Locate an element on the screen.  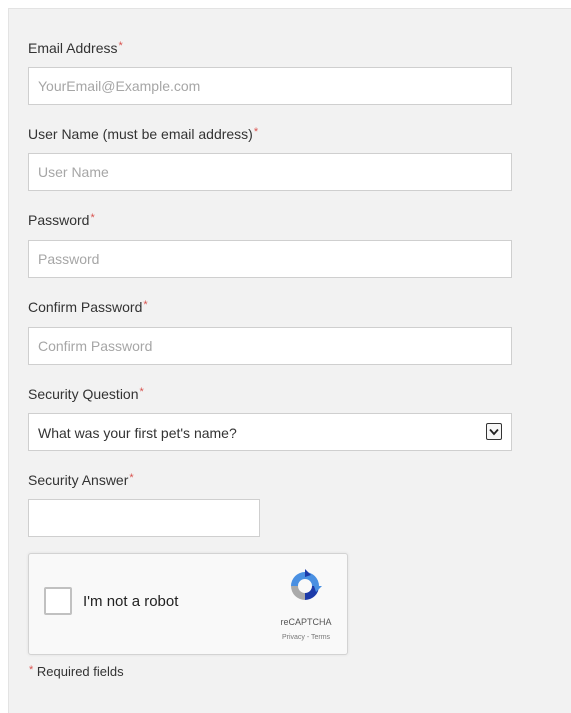
security-answer-field is located at coordinates (144, 518).